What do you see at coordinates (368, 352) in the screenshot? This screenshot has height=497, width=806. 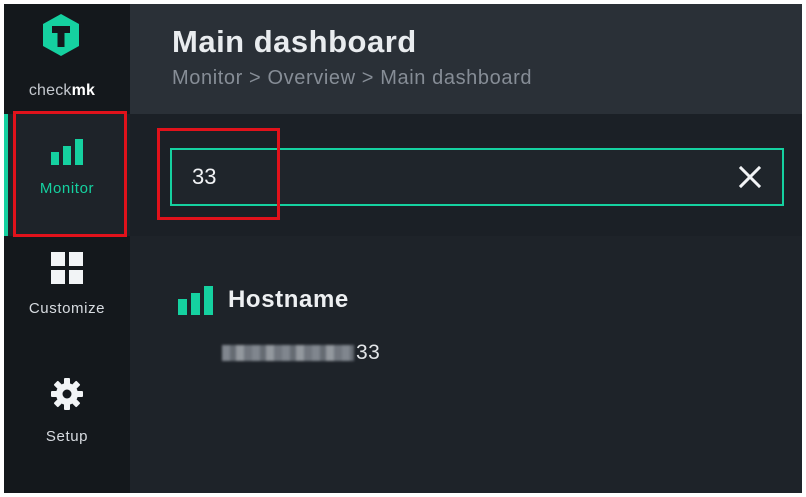 I see `result-host-suffix: 33` at bounding box center [368, 352].